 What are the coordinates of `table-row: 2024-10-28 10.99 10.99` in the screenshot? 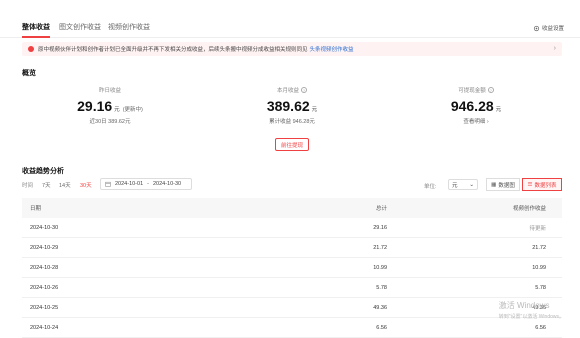 It's located at (292, 268).